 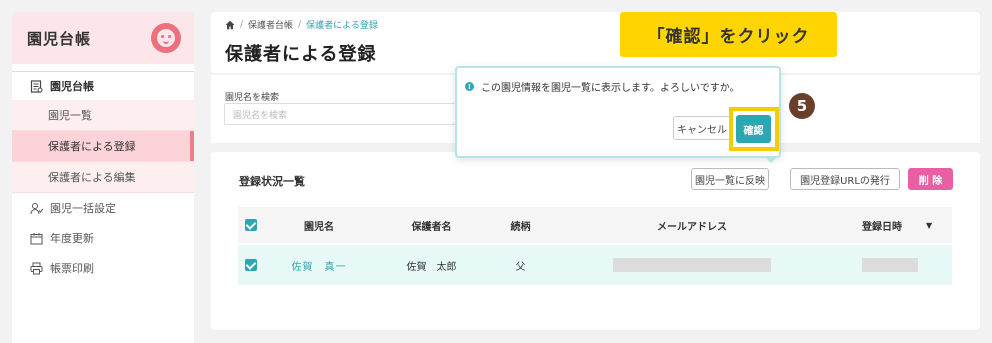 What do you see at coordinates (272, 181) in the screenshot?
I see `list-title: 登録状況一覧` at bounding box center [272, 181].